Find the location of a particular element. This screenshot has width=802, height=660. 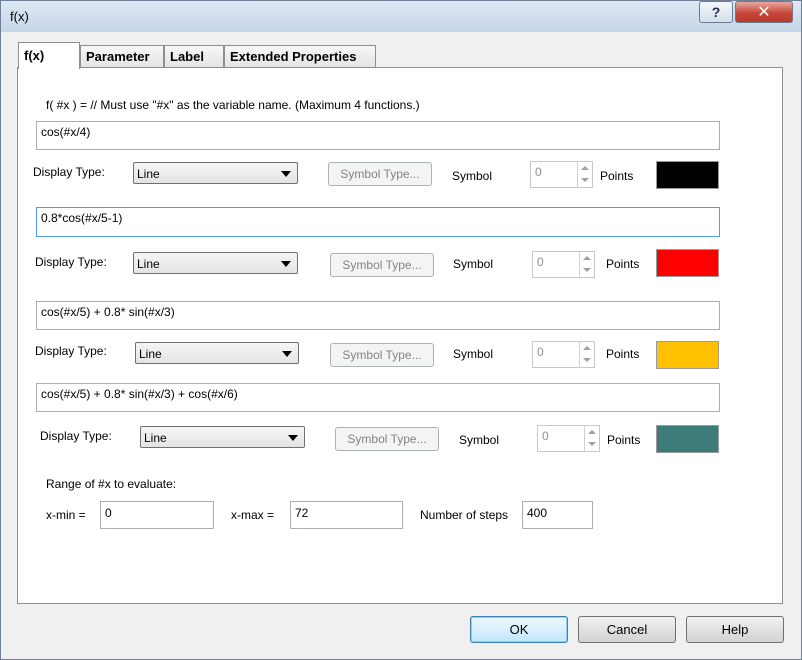

range-heading: Range of #x to evaluate: is located at coordinates (111, 484).